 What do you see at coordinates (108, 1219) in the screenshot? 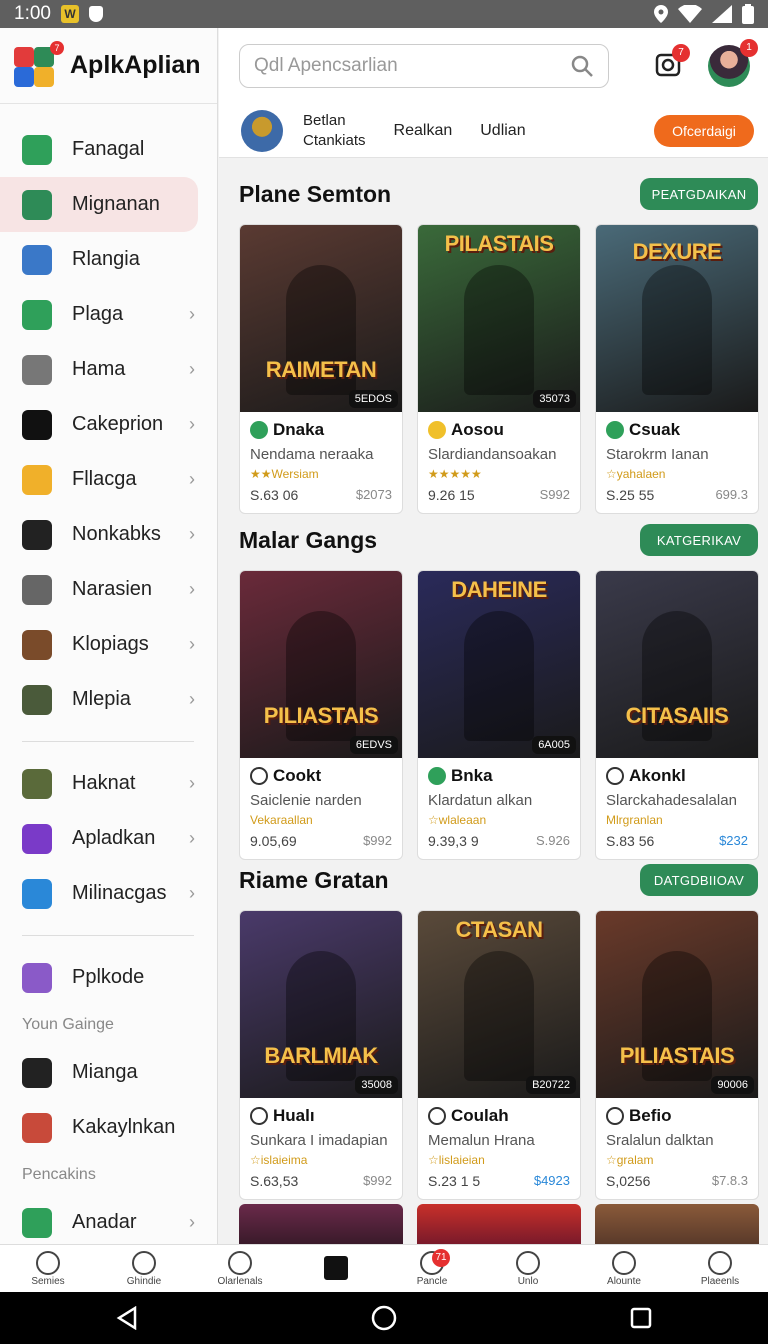
I see `sidebar-item: Anadar ›` at bounding box center [108, 1219].